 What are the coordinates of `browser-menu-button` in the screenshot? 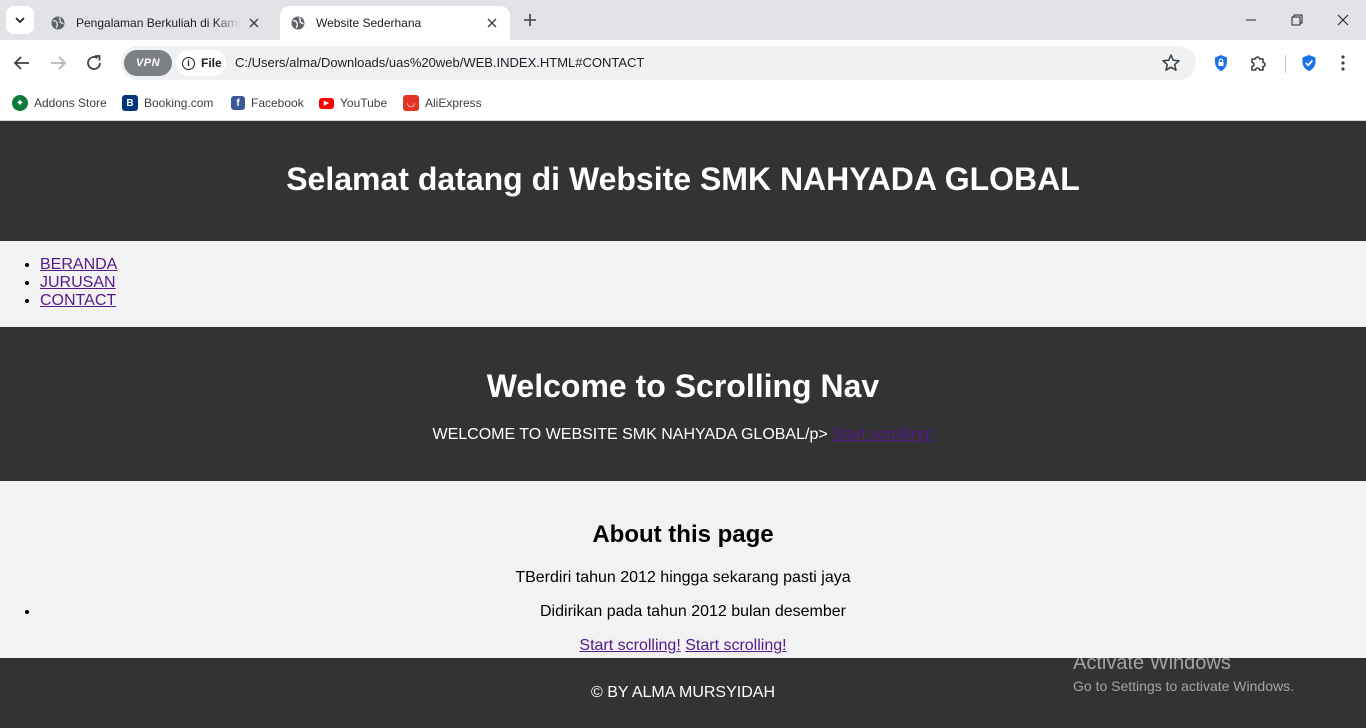 It's located at (1343, 63).